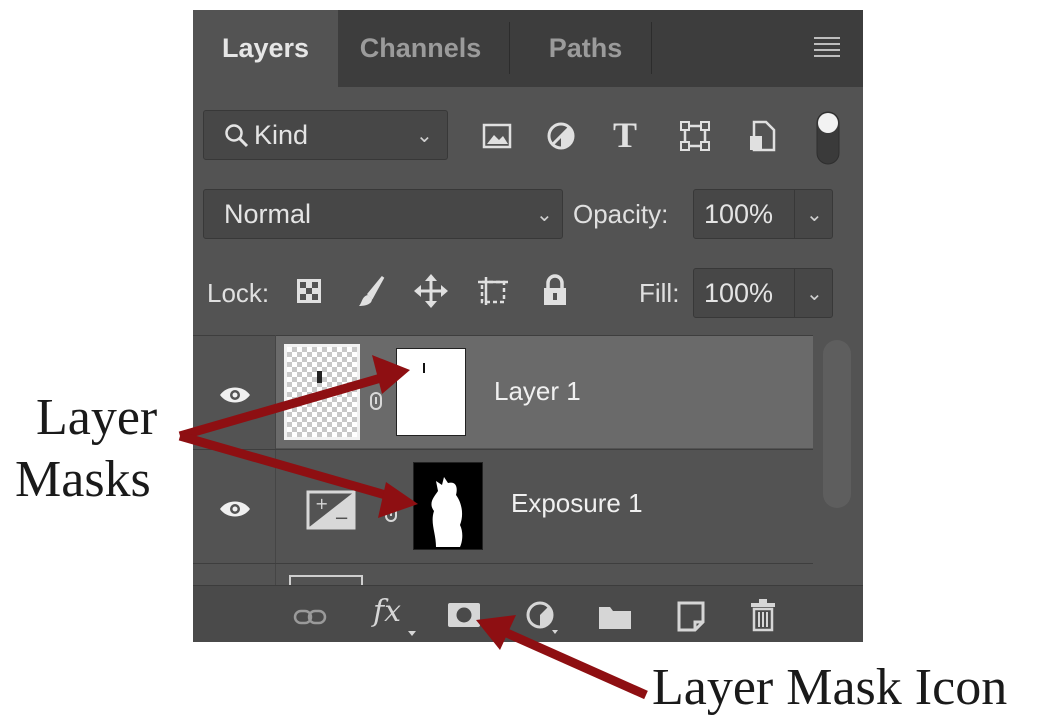 This screenshot has width=1051, height=723. Describe the element at coordinates (284, 406) in the screenshot. I see `arrow-to-layer-mask` at that location.